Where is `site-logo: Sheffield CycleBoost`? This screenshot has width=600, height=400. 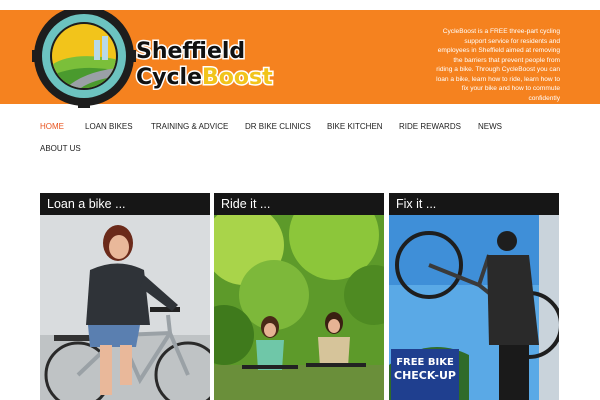
site-logo: Sheffield CycleBoost is located at coordinates (157, 66).